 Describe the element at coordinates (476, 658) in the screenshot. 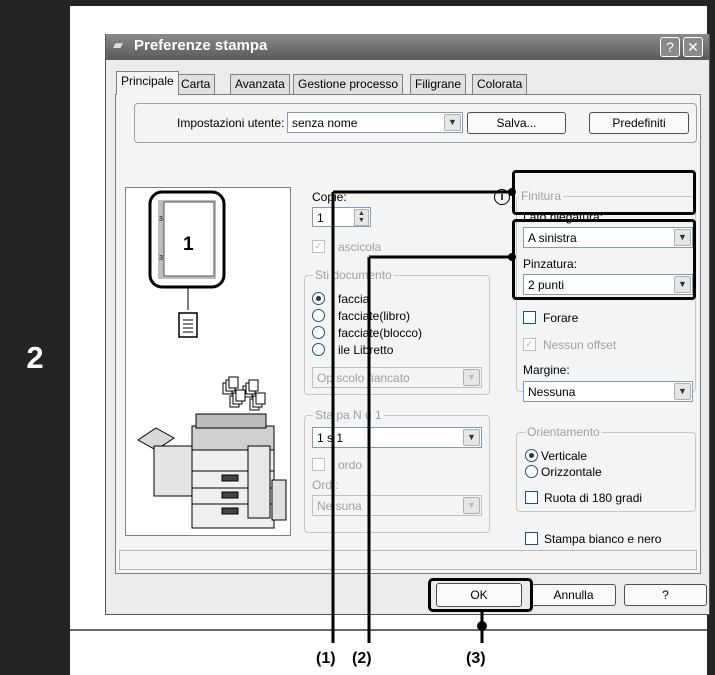

I see `callout-3: (3)` at that location.